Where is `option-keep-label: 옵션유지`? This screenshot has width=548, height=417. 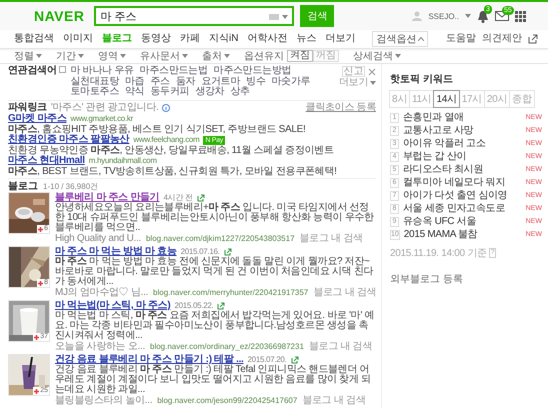
option-keep-label: 옵션유지 is located at coordinates (264, 56).